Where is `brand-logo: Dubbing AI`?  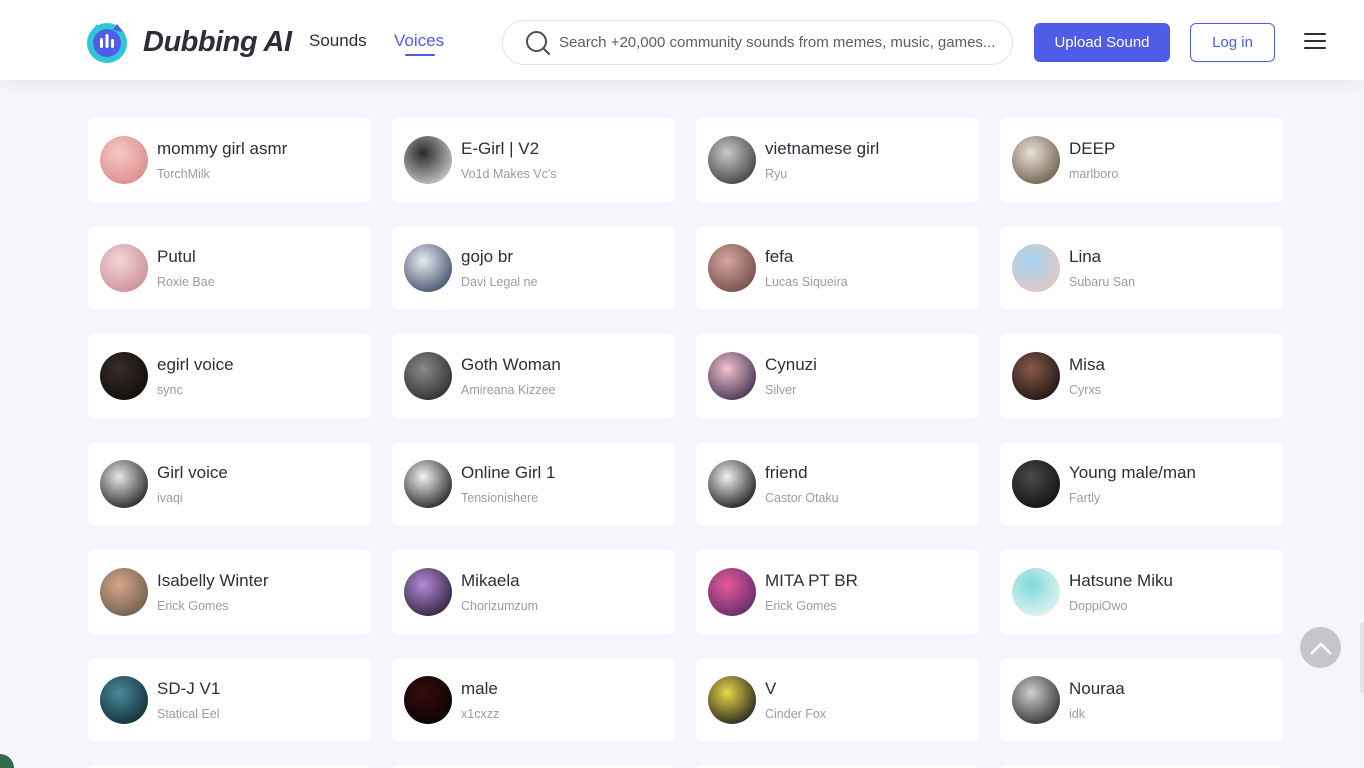 brand-logo: Dubbing AI is located at coordinates (188, 42).